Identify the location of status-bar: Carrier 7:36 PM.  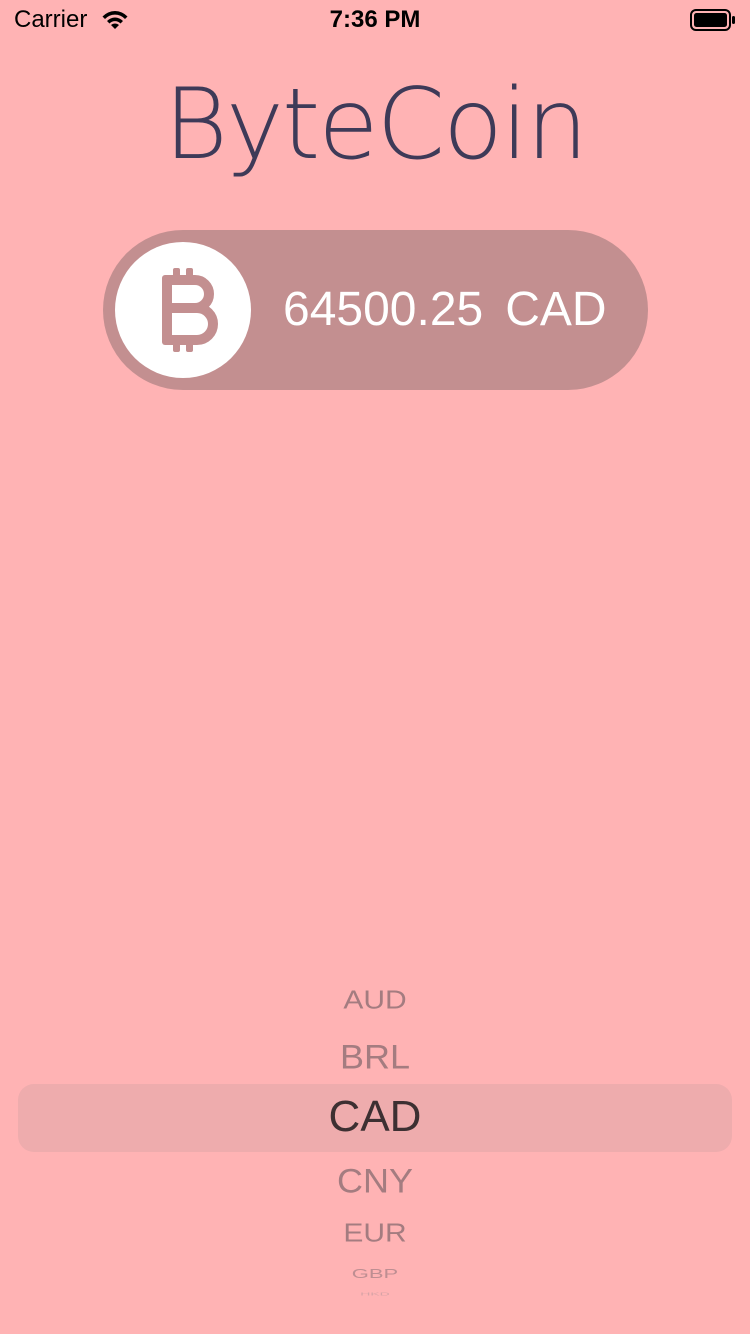
(375, 20).